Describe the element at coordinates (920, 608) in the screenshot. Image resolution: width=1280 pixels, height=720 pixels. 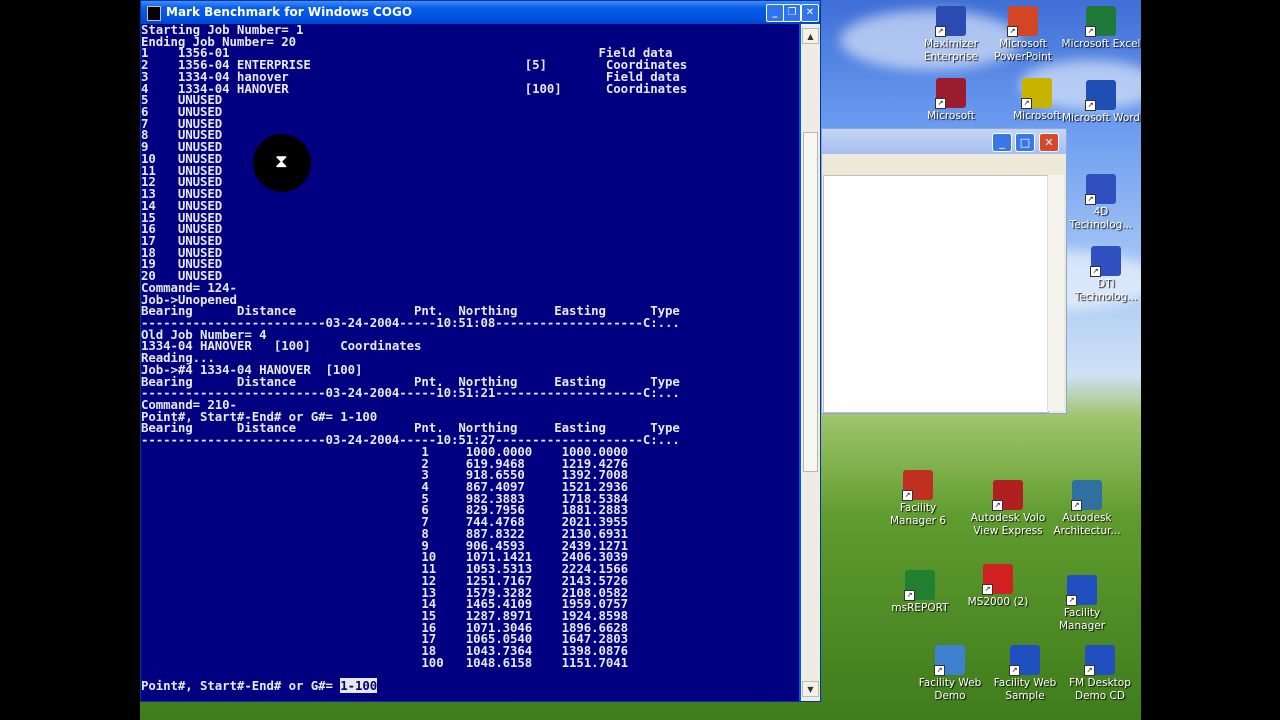
I see `desktop-shortcut-label: msREPORT` at that location.